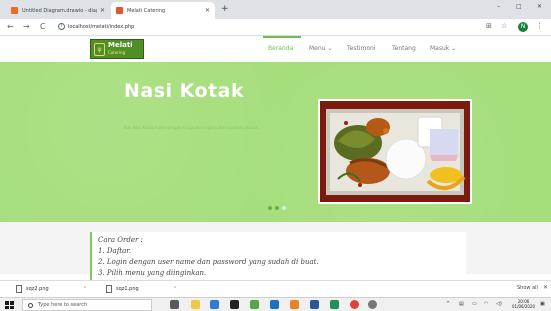 The height and width of the screenshot is (311, 551). I want to click on logo-text: Melati Catering, so click(120, 49).